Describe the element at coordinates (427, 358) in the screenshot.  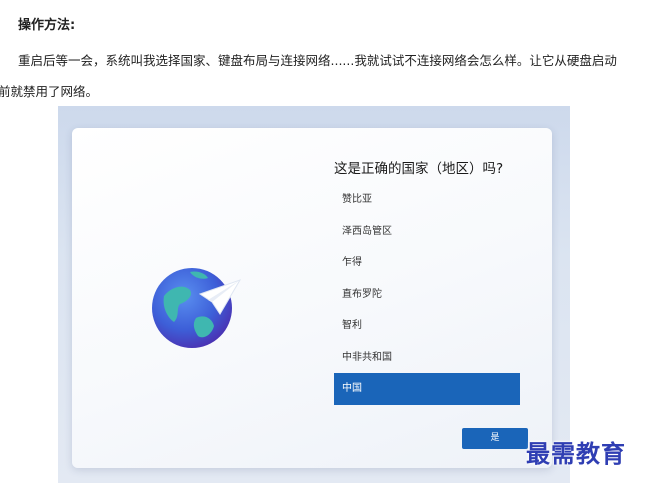
I see `country-item-central-african-republic: 中非共和国` at that location.